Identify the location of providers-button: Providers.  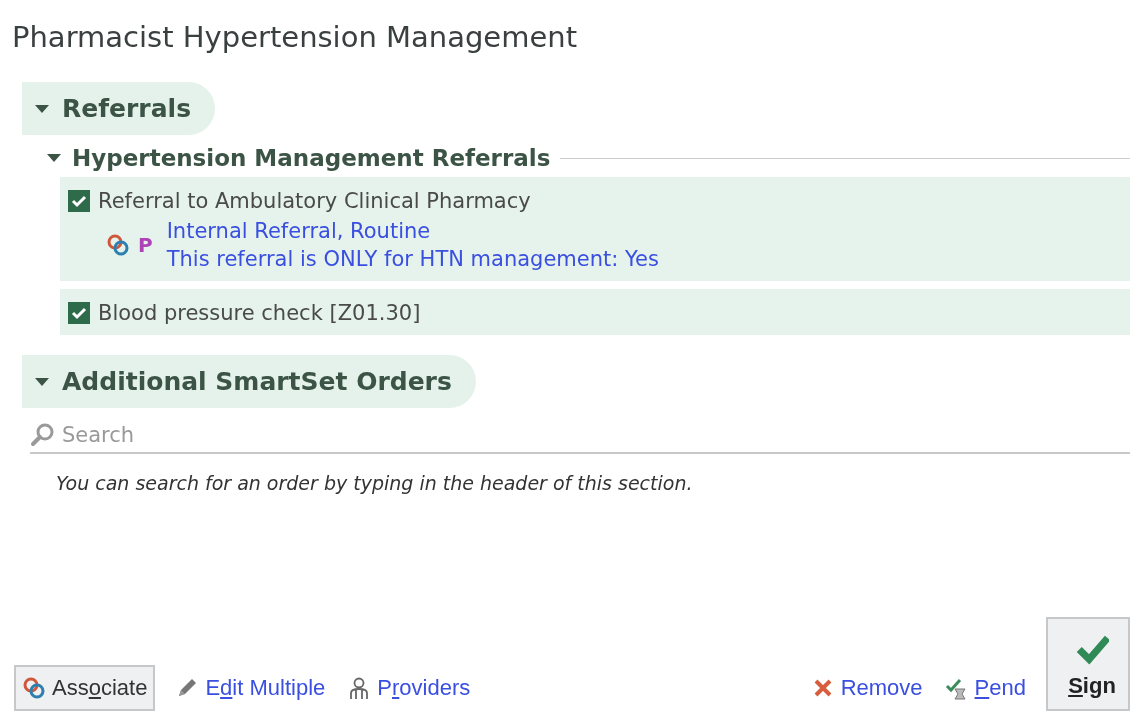
(409, 688).